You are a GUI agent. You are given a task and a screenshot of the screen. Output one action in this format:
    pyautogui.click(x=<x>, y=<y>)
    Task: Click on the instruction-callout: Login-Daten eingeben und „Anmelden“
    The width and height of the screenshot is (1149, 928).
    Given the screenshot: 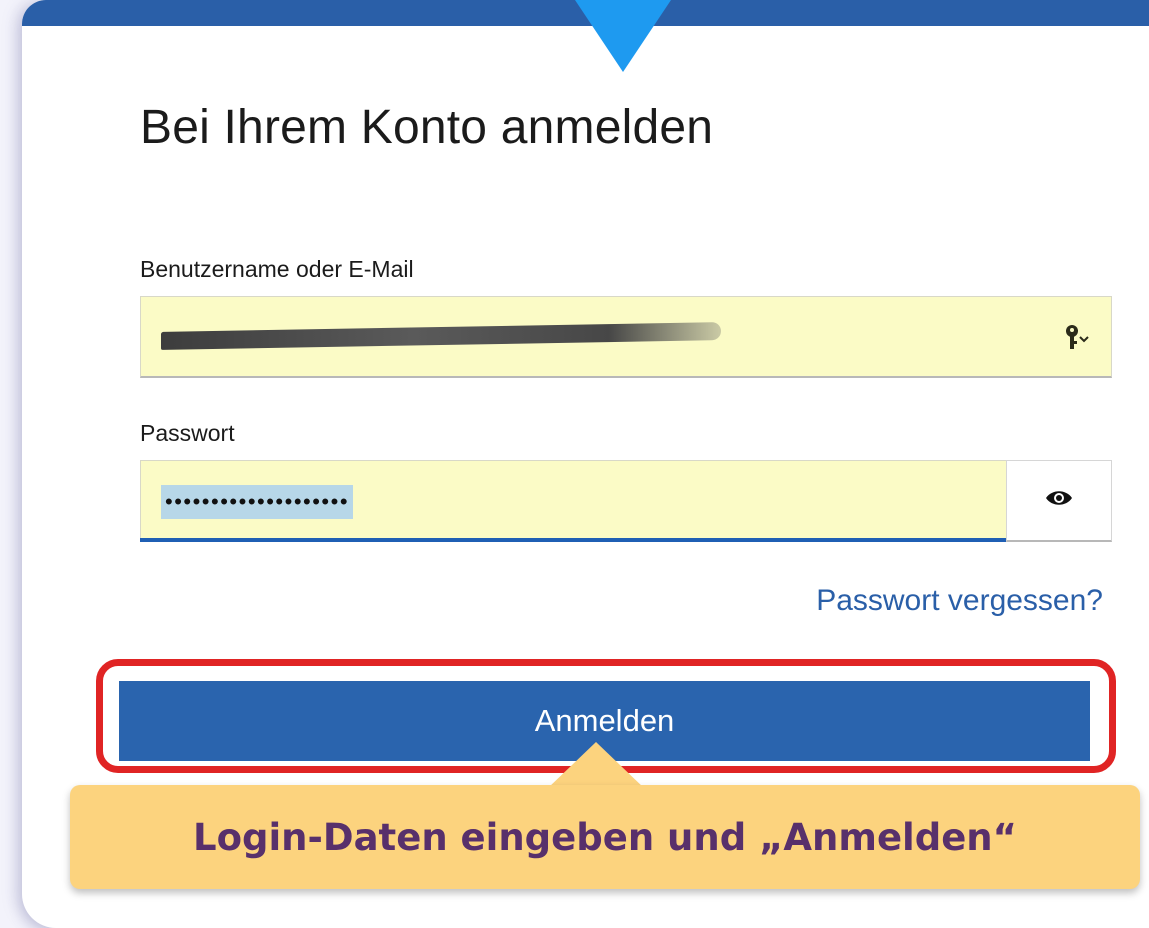 What is the action you would take?
    pyautogui.click(x=605, y=837)
    